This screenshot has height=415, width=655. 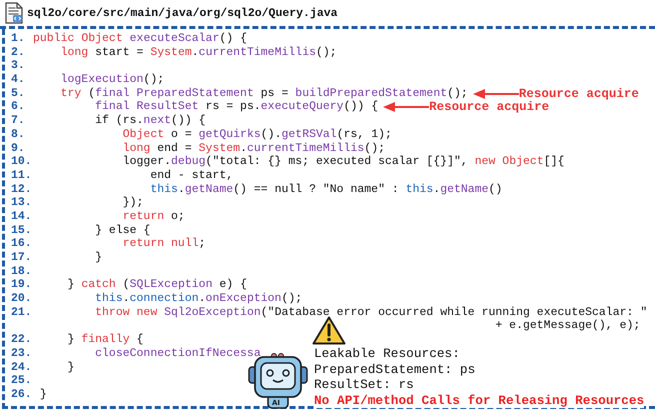 What do you see at coordinates (264, 93) in the screenshot?
I see `code-line: try (final PreparedStatement ps = buildPreparedStatement();` at bounding box center [264, 93].